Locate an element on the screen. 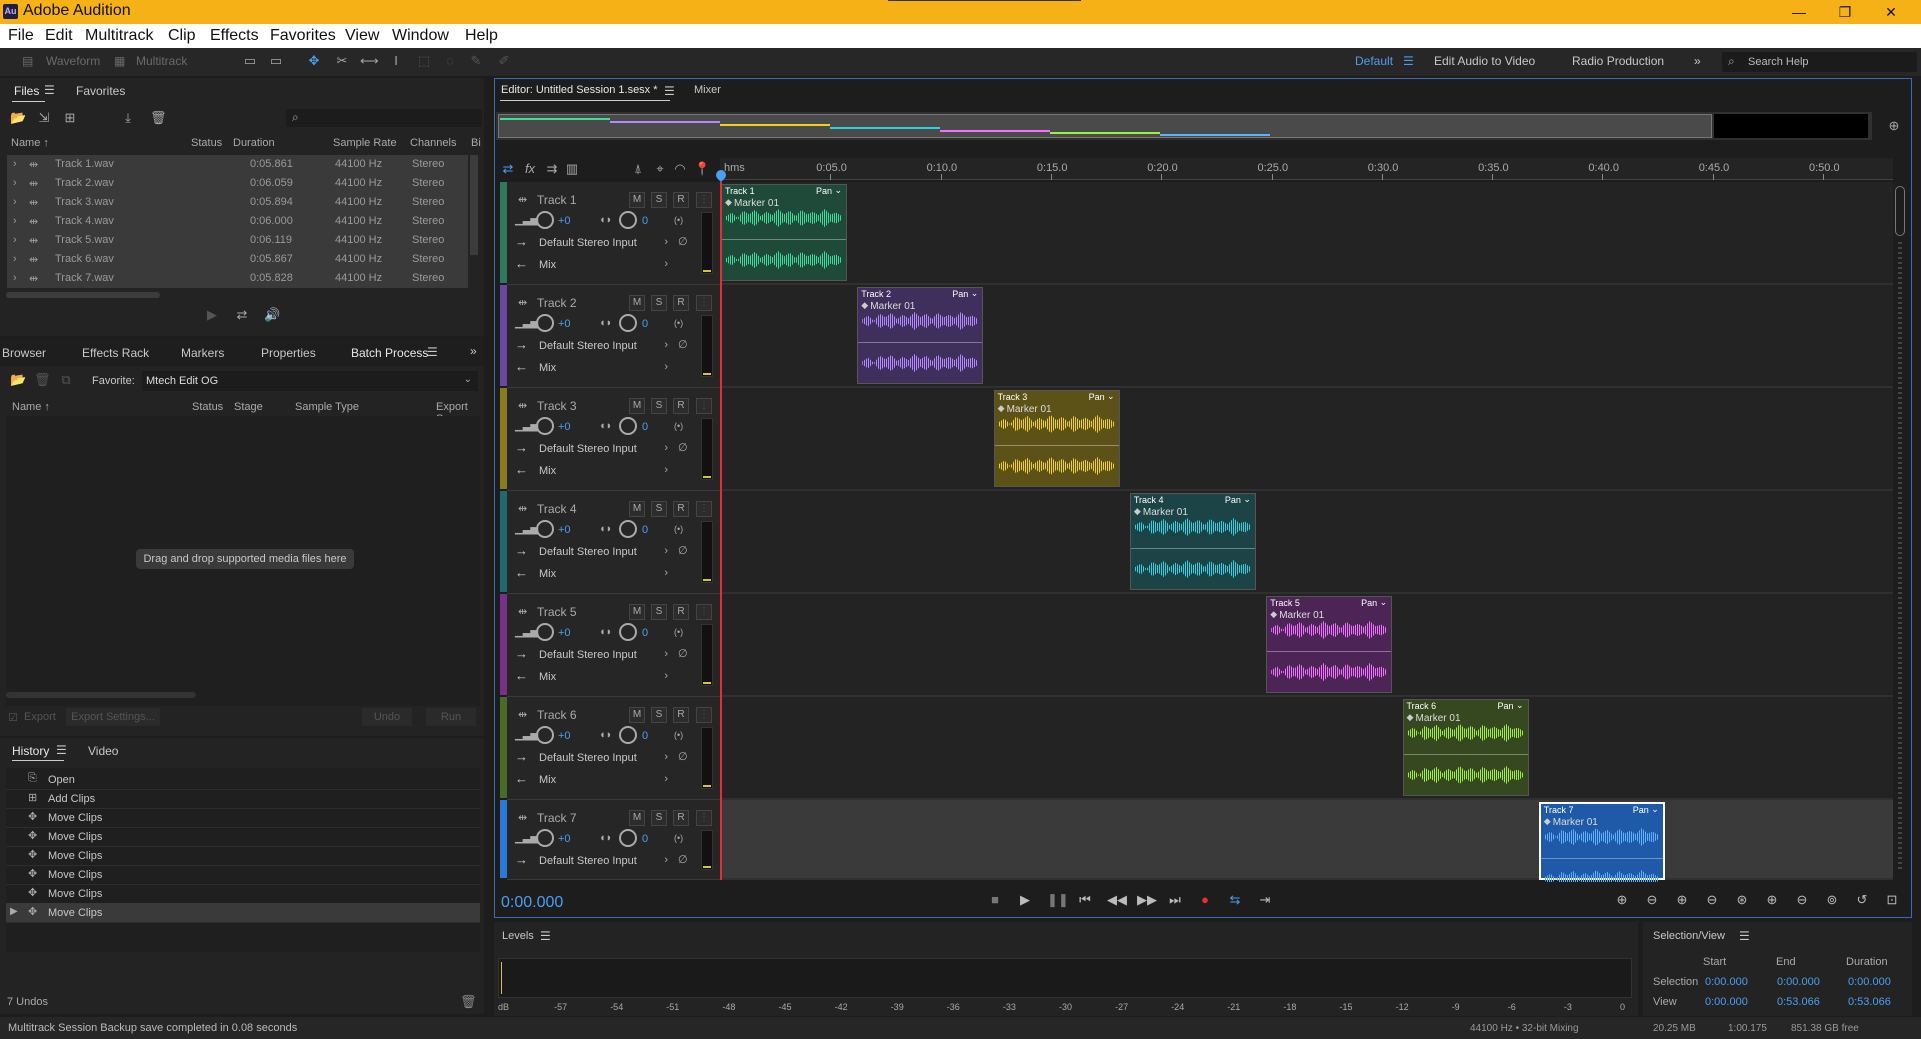 The image size is (1921, 1039). tab-effects-rack: Effects Rack is located at coordinates (115, 353).